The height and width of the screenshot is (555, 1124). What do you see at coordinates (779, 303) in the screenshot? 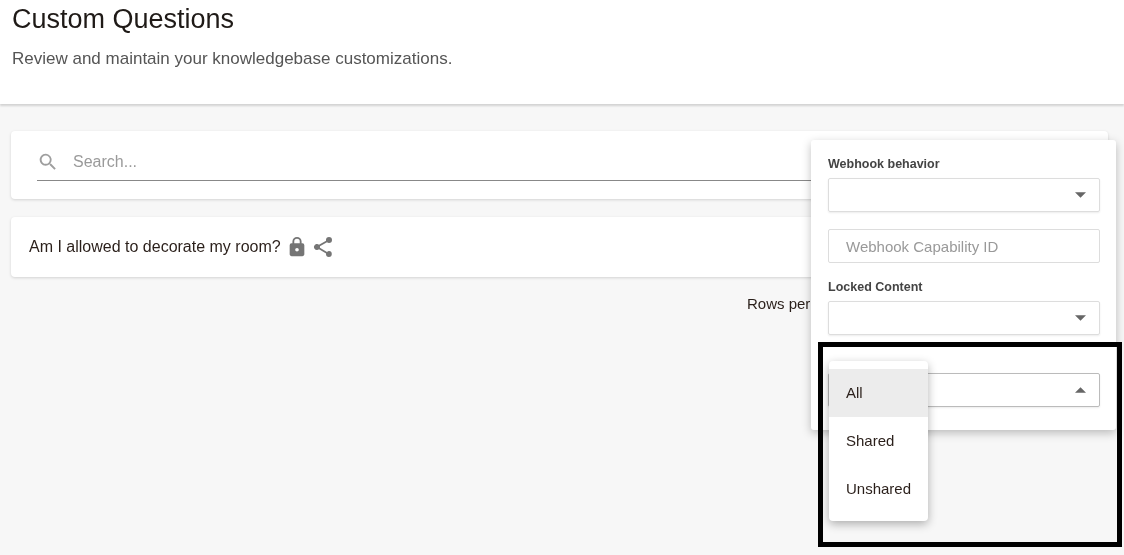
I see `rows-per-page-label: Rows per` at bounding box center [779, 303].